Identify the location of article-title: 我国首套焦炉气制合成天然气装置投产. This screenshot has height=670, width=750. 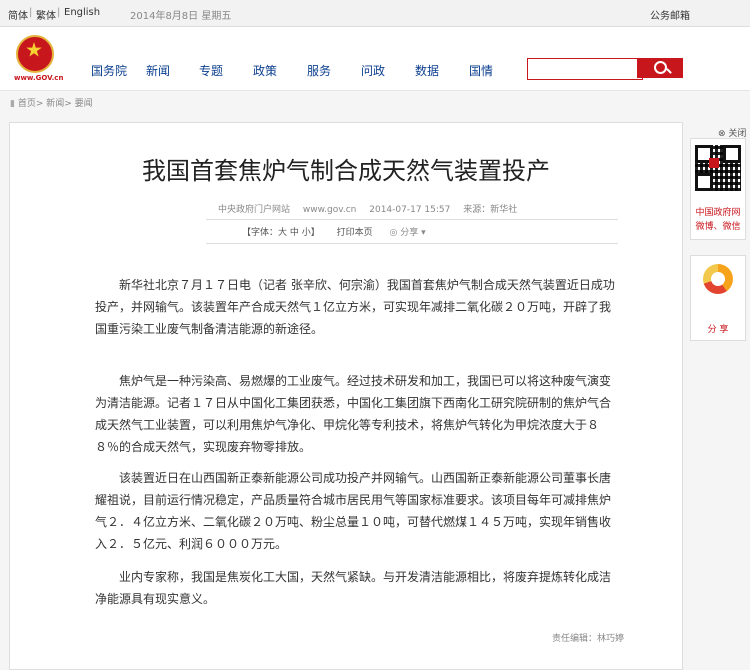
(346, 171).